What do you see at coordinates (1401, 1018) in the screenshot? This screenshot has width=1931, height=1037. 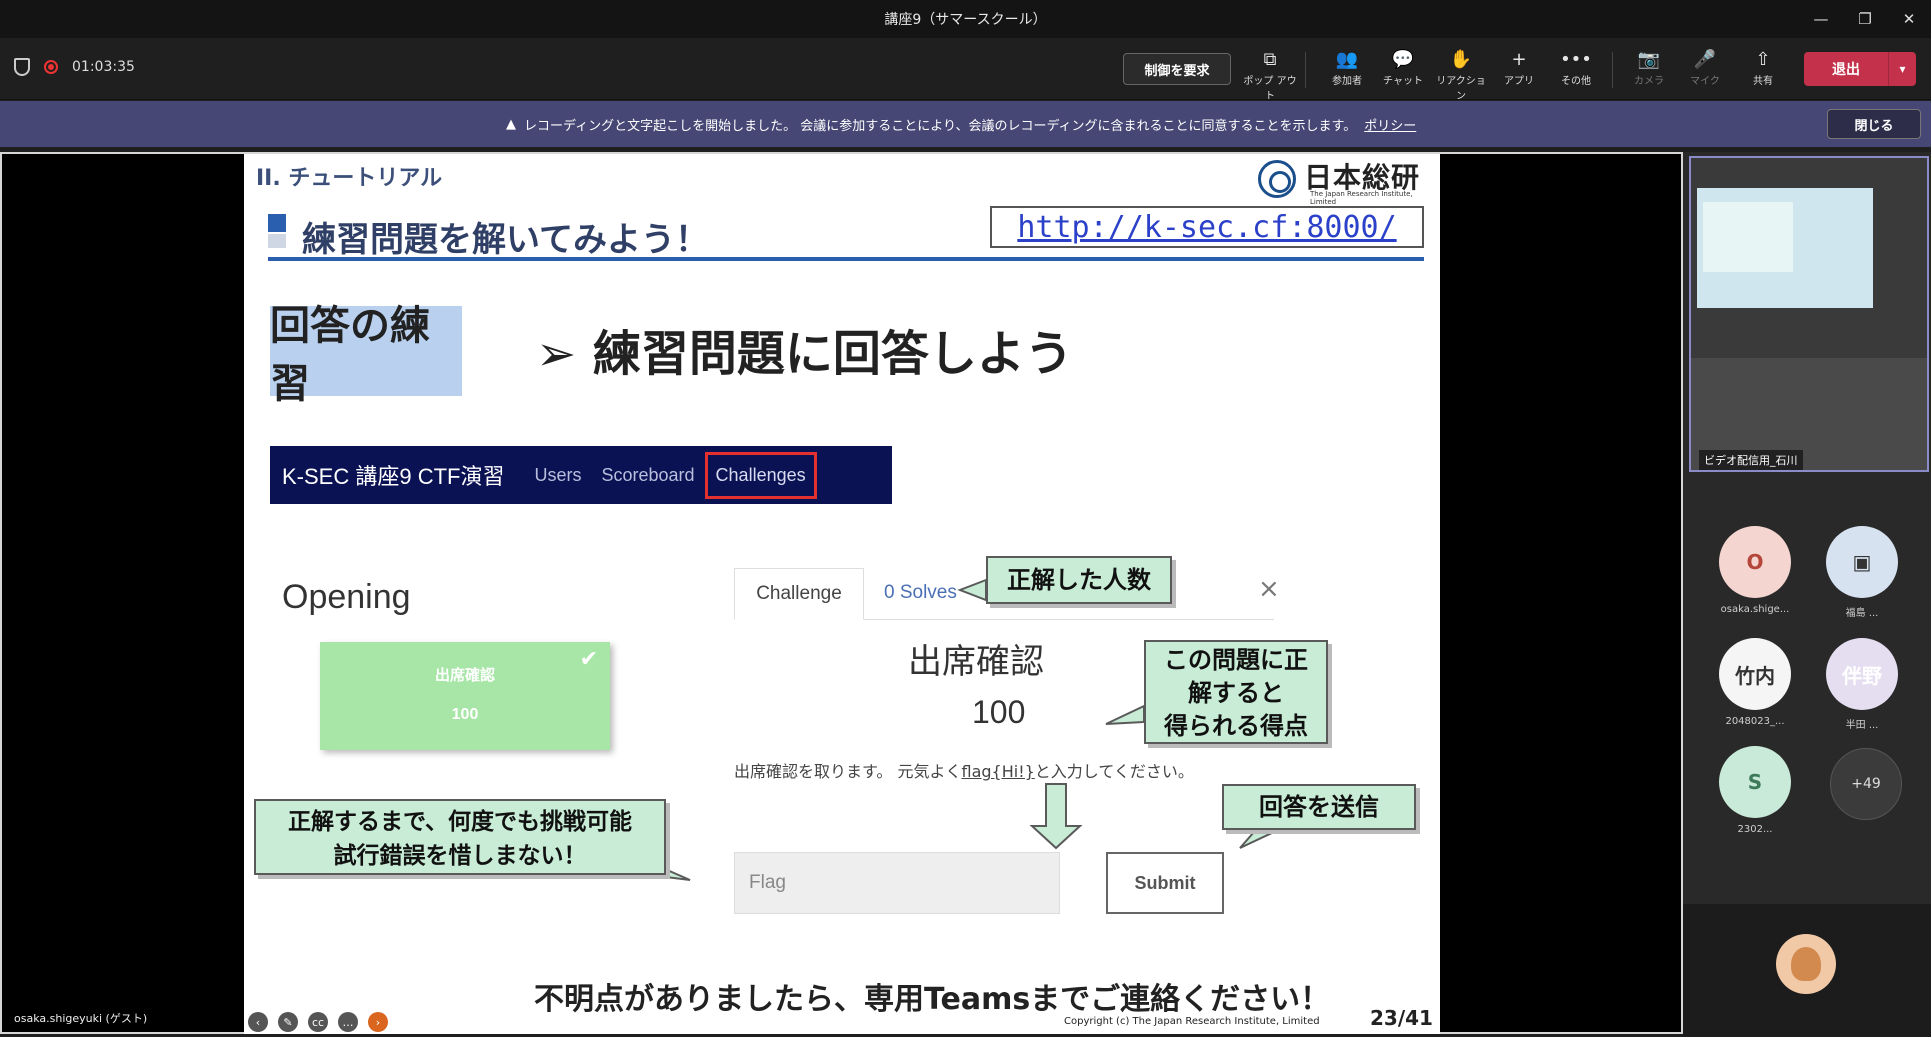 I see `page-number: 23/41` at bounding box center [1401, 1018].